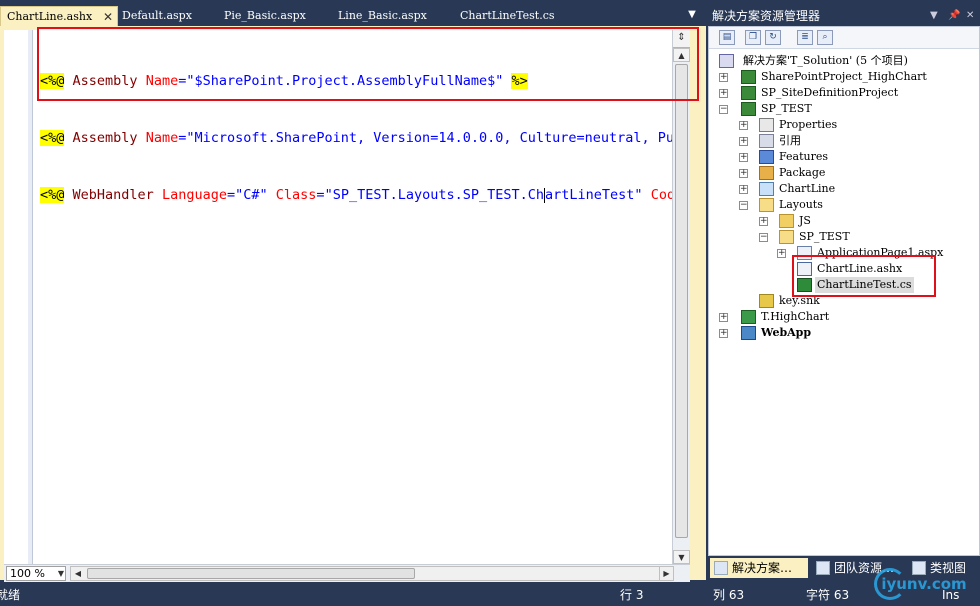 This screenshot has height=606, width=980. I want to click on split-handle-icon: ⇕, so click(681, 39).